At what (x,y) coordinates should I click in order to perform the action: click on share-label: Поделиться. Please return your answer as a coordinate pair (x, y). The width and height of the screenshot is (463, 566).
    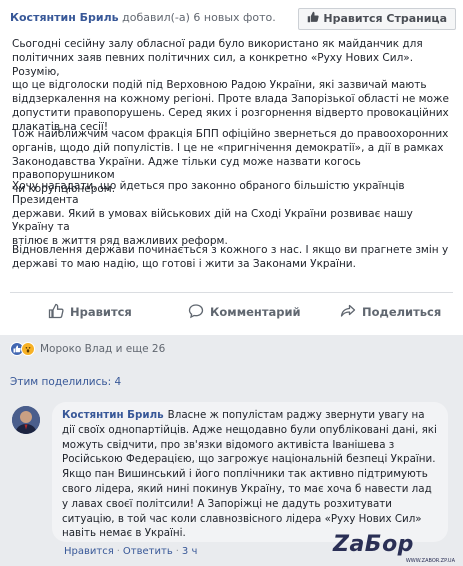
    Looking at the image, I should click on (402, 312).